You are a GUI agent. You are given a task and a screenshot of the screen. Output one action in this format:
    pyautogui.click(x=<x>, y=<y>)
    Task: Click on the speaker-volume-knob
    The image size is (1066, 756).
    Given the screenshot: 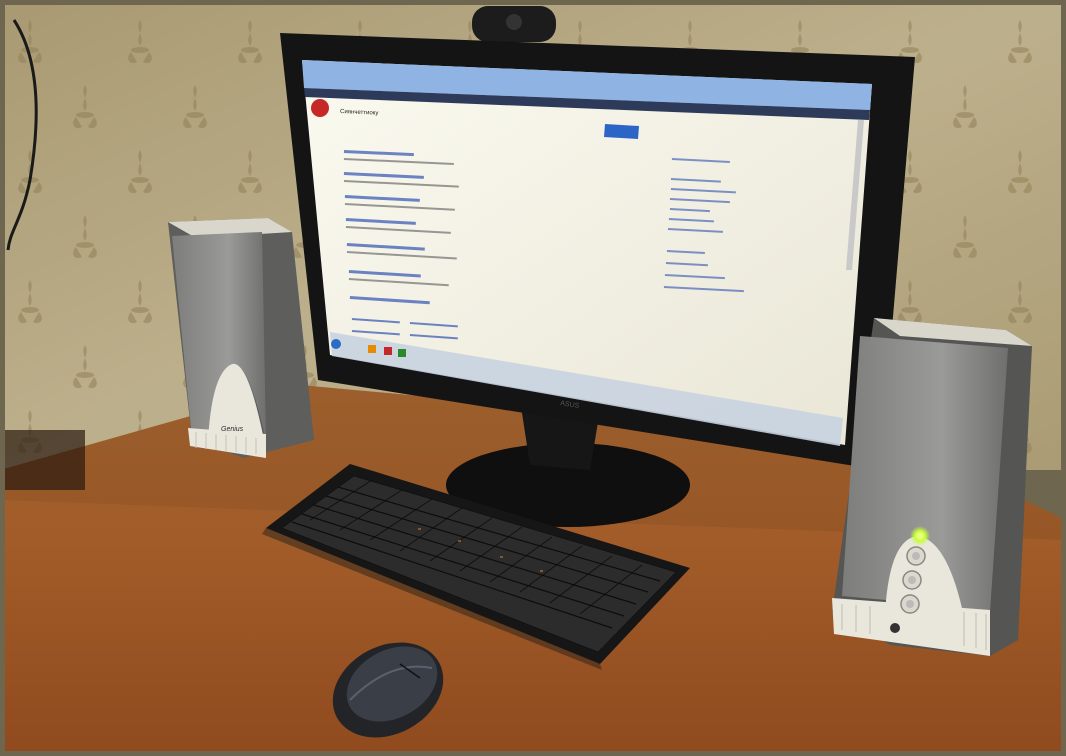 What is the action you would take?
    pyautogui.click(x=916, y=556)
    